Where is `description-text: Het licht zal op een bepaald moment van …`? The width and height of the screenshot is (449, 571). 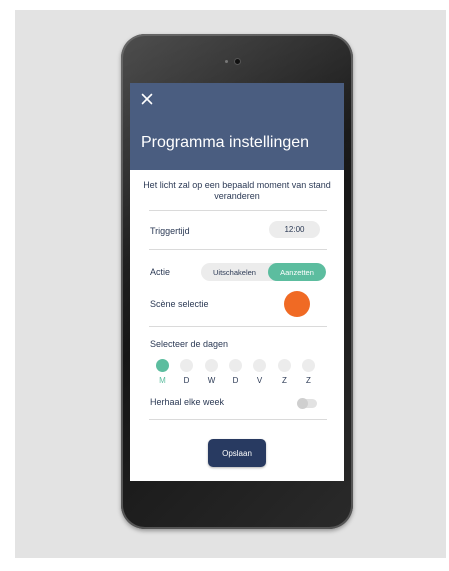
description-text: Het licht zal op een bepaald moment van … is located at coordinates (237, 190).